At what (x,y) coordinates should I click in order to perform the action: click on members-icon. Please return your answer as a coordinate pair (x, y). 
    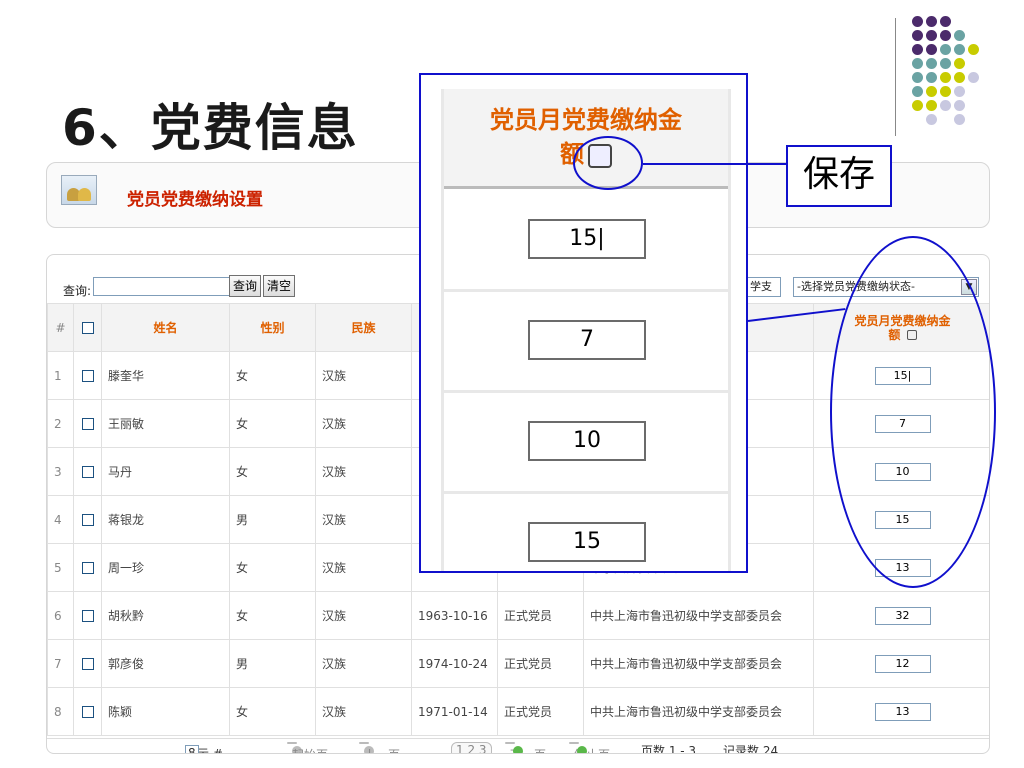
    Looking at the image, I should click on (79, 190).